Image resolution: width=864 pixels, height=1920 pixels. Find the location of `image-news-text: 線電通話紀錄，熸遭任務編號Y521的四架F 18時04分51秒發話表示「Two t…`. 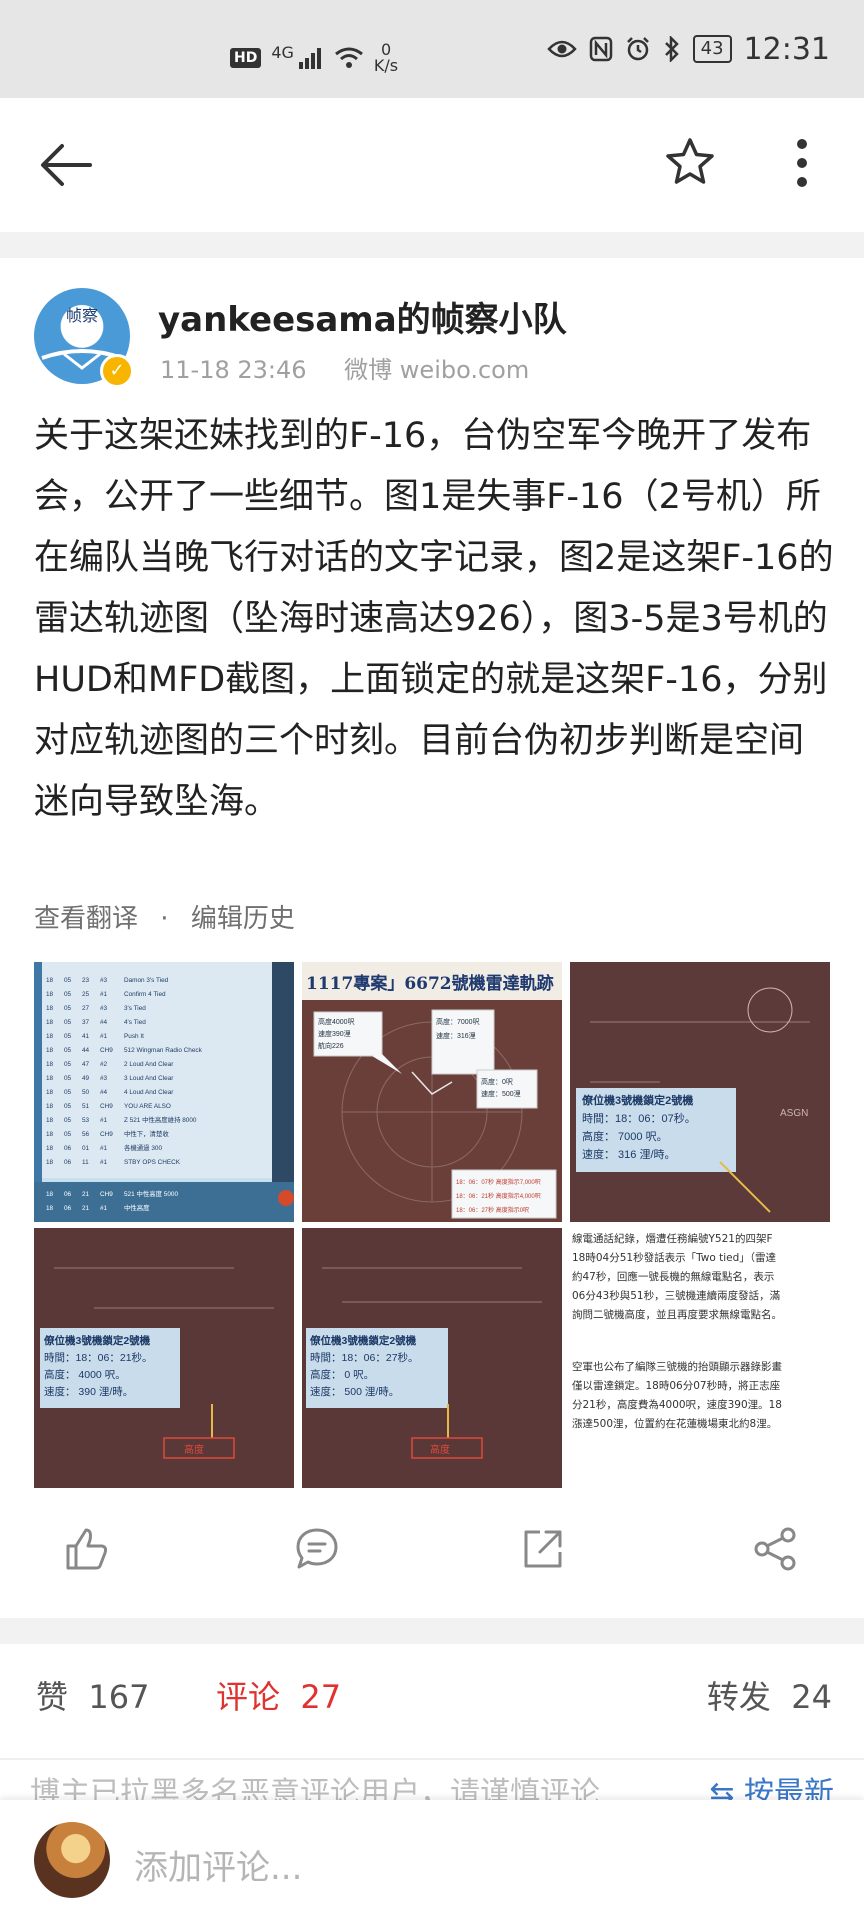

image-news-text: 線電通話紀錄，熸遭任務編號Y521的四架F 18時04分51秒發話表示「Two t… is located at coordinates (700, 1358).